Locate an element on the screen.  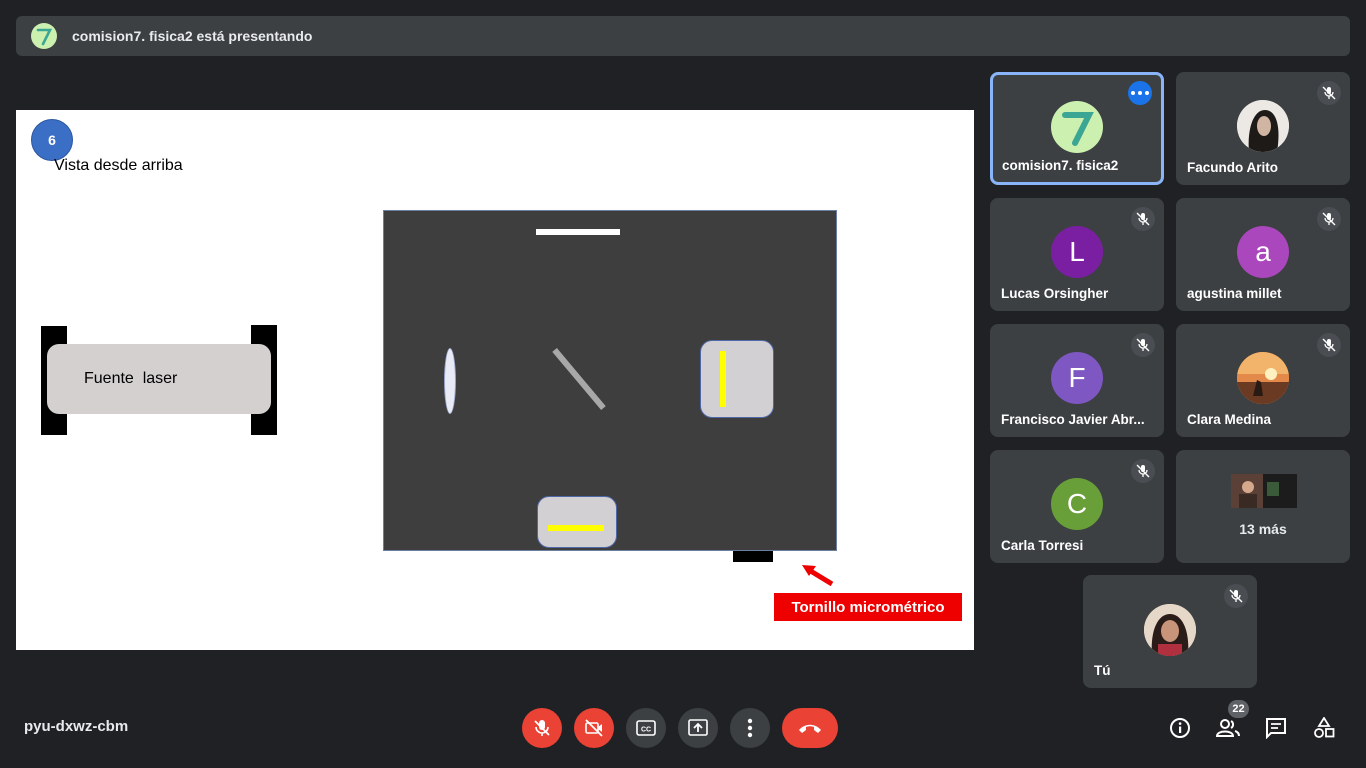
activities-button is located at coordinates (1324, 728).